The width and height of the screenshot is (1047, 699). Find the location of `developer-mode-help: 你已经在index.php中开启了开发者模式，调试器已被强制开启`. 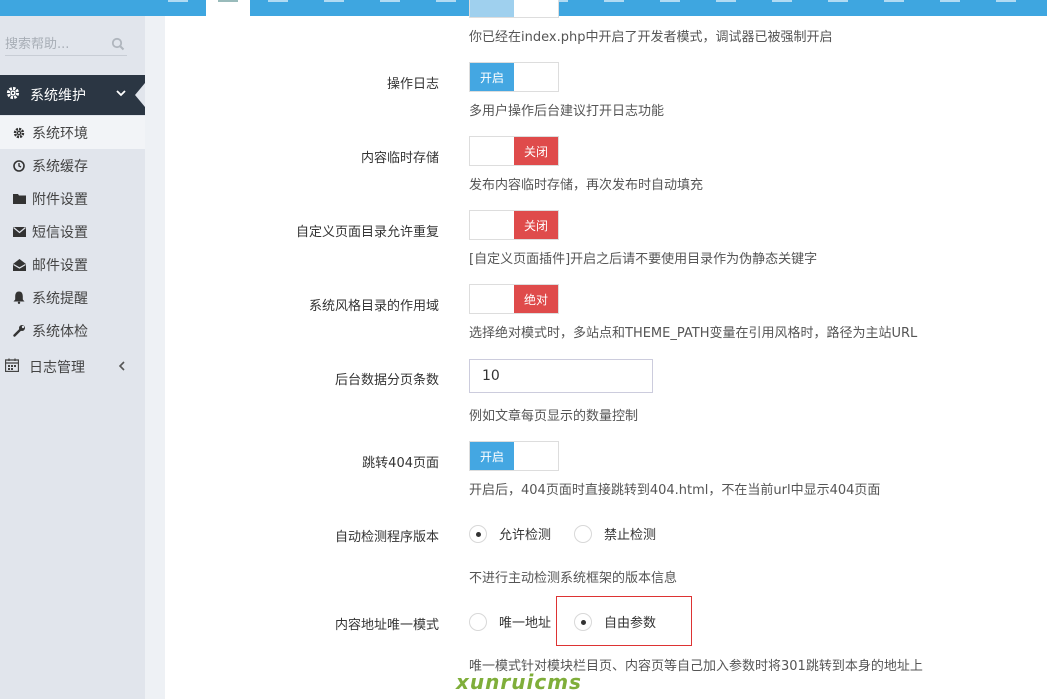

developer-mode-help: 你已经在index.php中开启了开发者模式，调试器已被强制开启 is located at coordinates (651, 37).